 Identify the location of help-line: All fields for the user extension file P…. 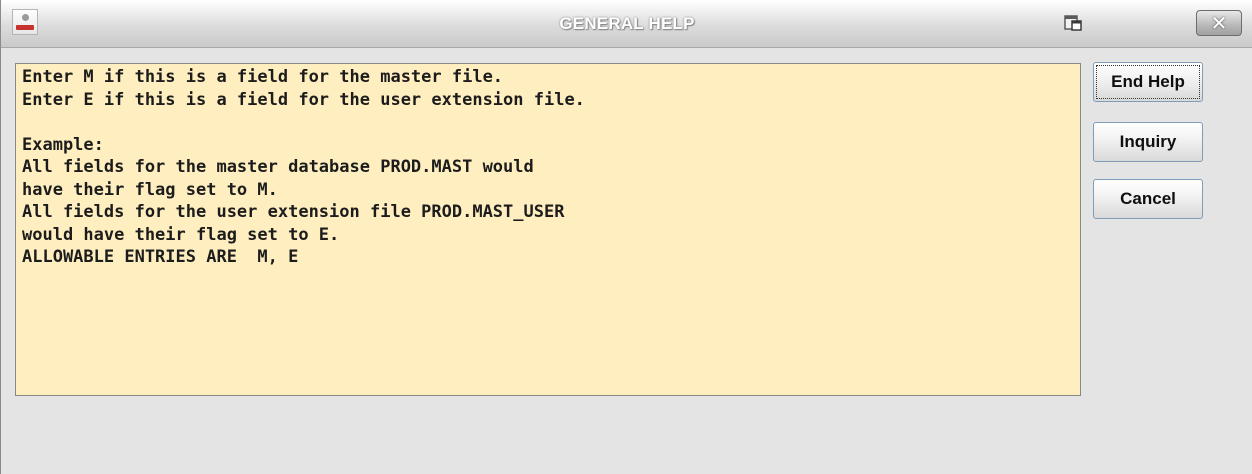
(293, 212).